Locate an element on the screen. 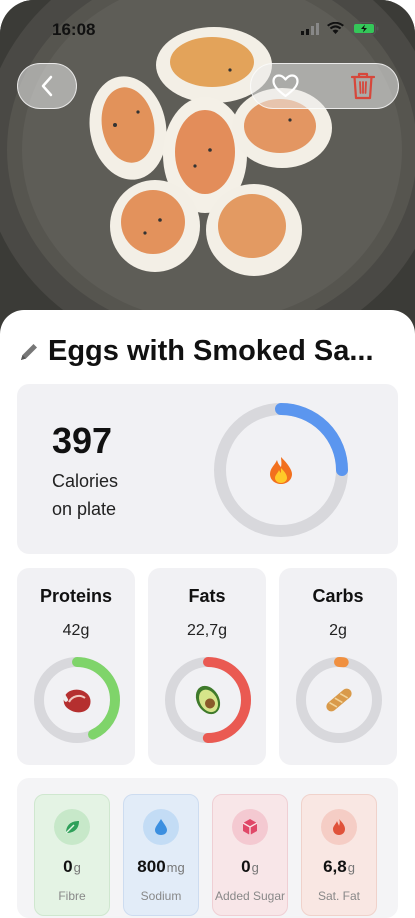  avocado-icon is located at coordinates (208, 700).